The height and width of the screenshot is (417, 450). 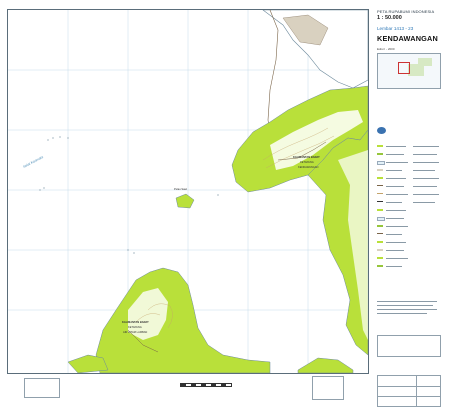 I want to click on diagram-box, so click(x=409, y=346).